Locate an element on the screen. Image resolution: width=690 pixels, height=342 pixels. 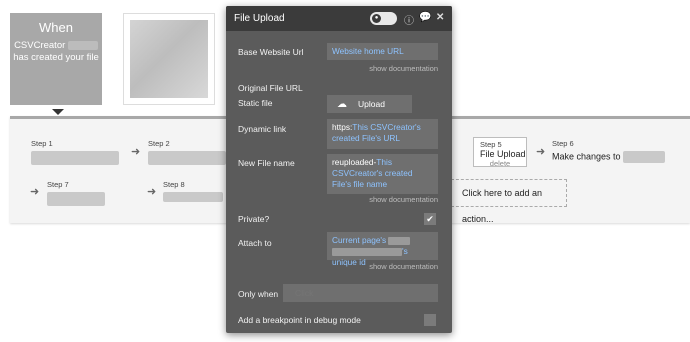
private-checkbox: ✔ is located at coordinates (430, 219).